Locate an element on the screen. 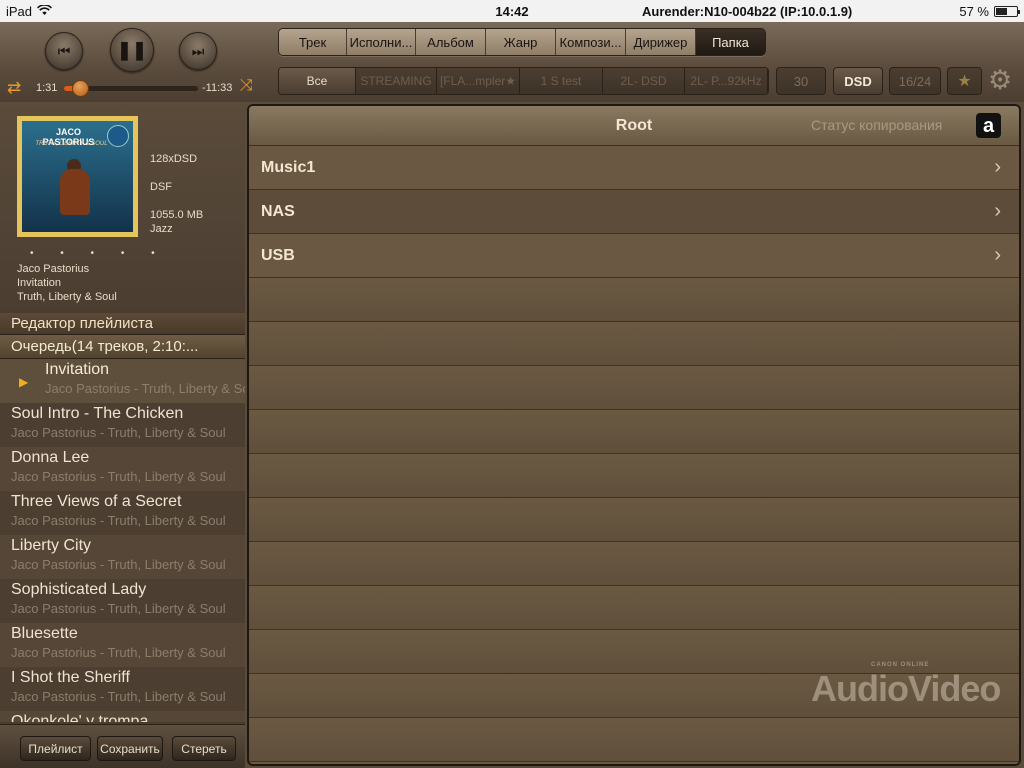 The image size is (1024, 768). playlist-toolbar: Плейлист Сохранить Стереть is located at coordinates (122, 746).